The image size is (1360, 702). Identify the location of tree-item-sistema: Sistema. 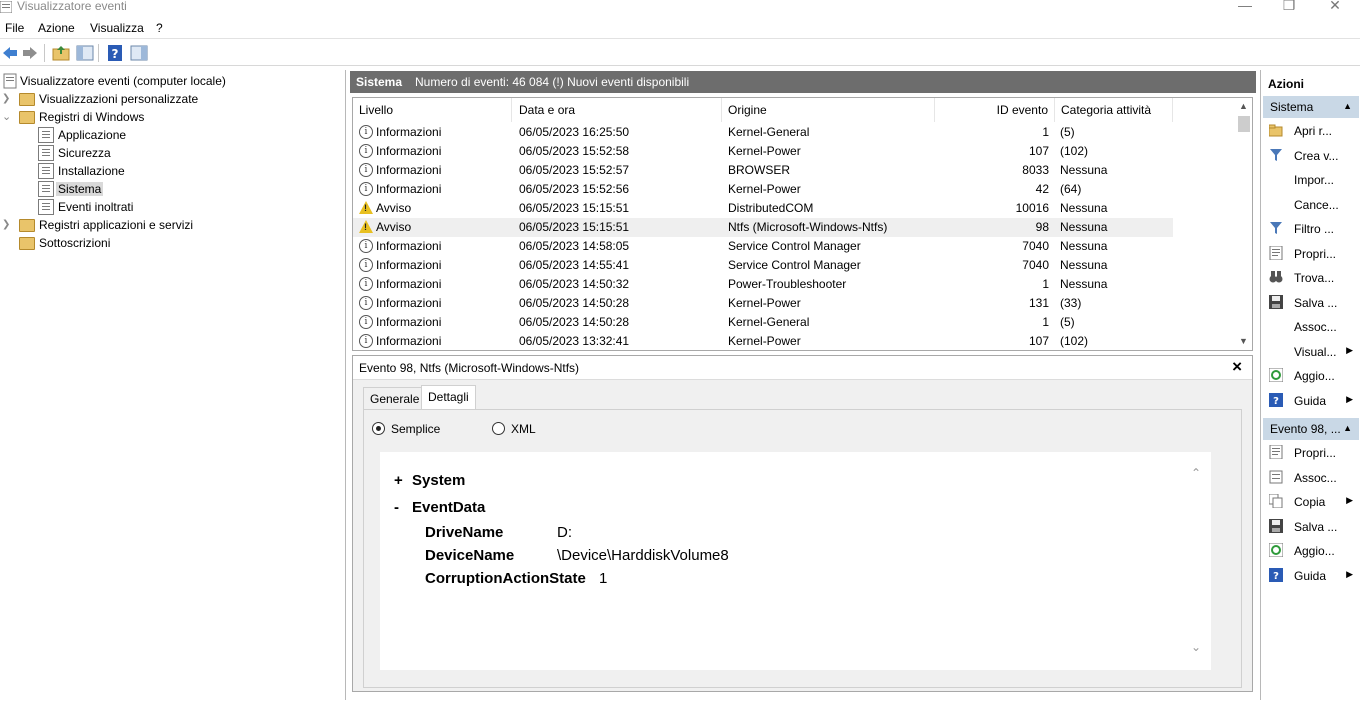
(138, 189).